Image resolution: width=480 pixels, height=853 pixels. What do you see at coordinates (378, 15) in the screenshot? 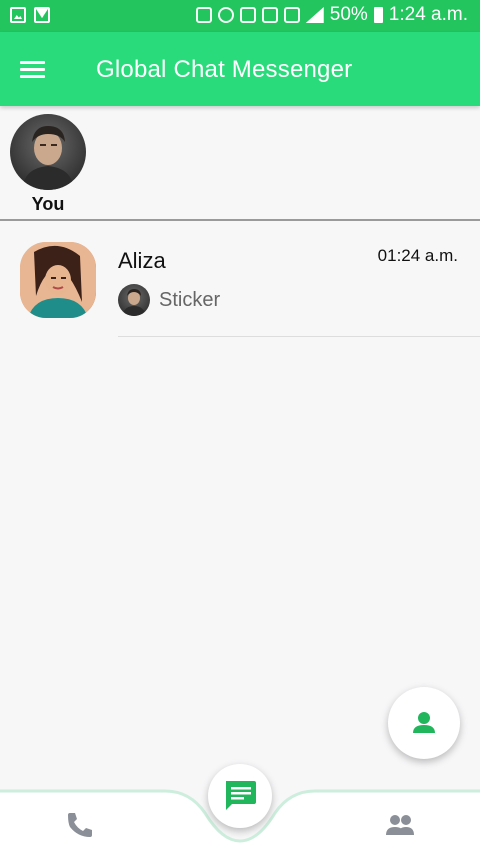
I see `battery-icon` at bounding box center [378, 15].